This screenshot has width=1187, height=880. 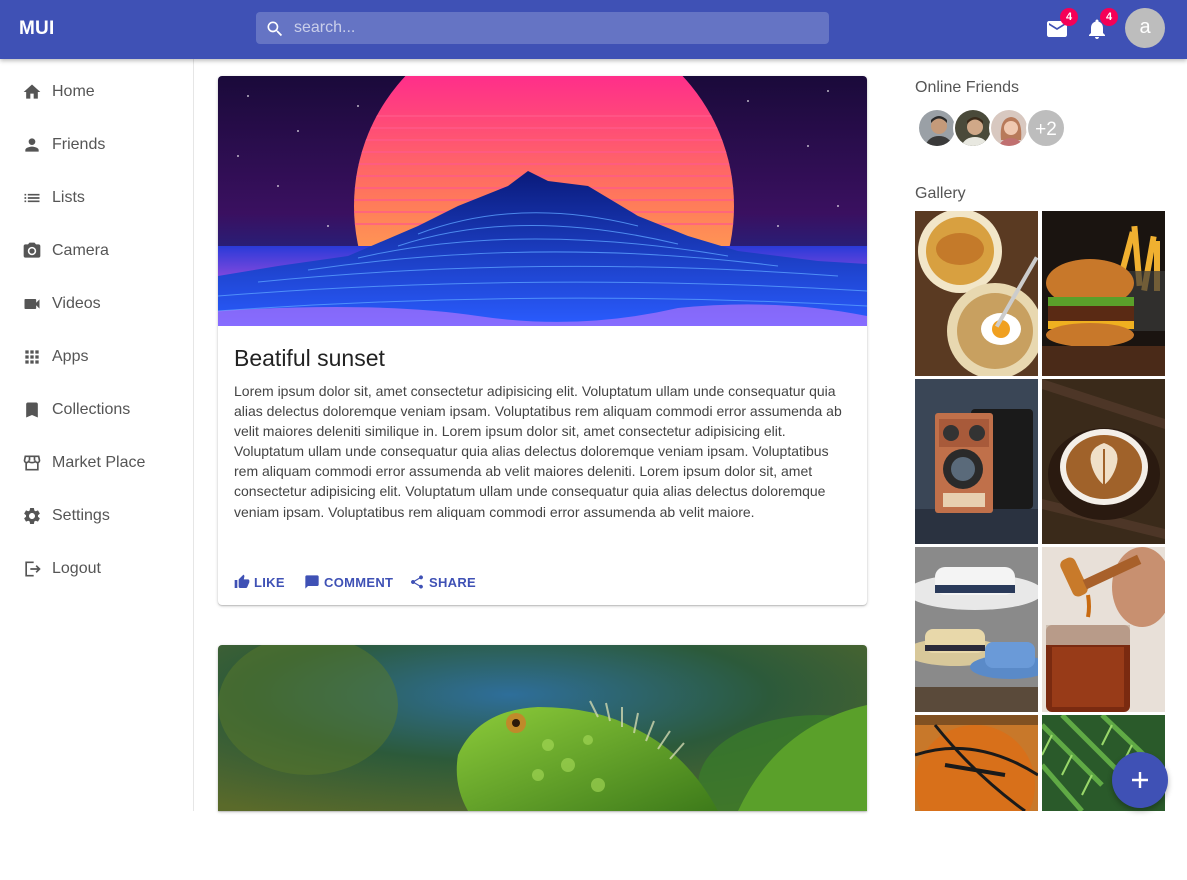 I want to click on sidebar-item-camera: Camera, so click(x=96, y=250).